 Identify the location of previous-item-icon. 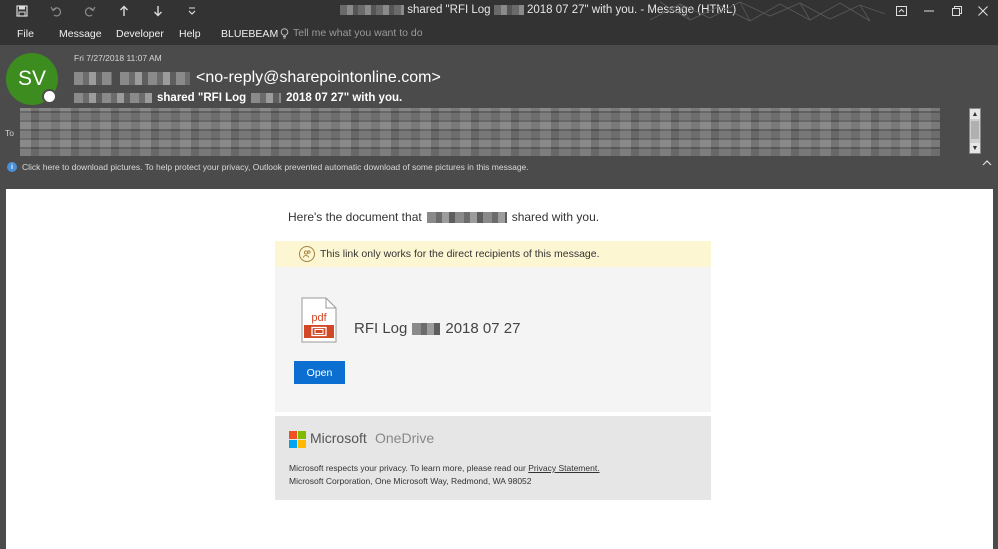
(124, 11).